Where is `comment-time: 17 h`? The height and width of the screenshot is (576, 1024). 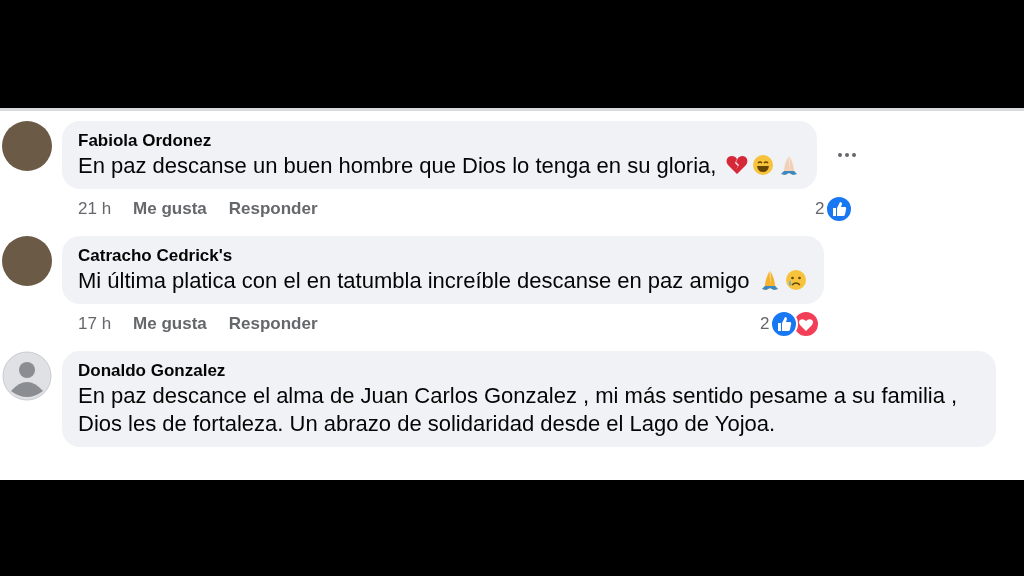
comment-time: 17 h is located at coordinates (95, 324).